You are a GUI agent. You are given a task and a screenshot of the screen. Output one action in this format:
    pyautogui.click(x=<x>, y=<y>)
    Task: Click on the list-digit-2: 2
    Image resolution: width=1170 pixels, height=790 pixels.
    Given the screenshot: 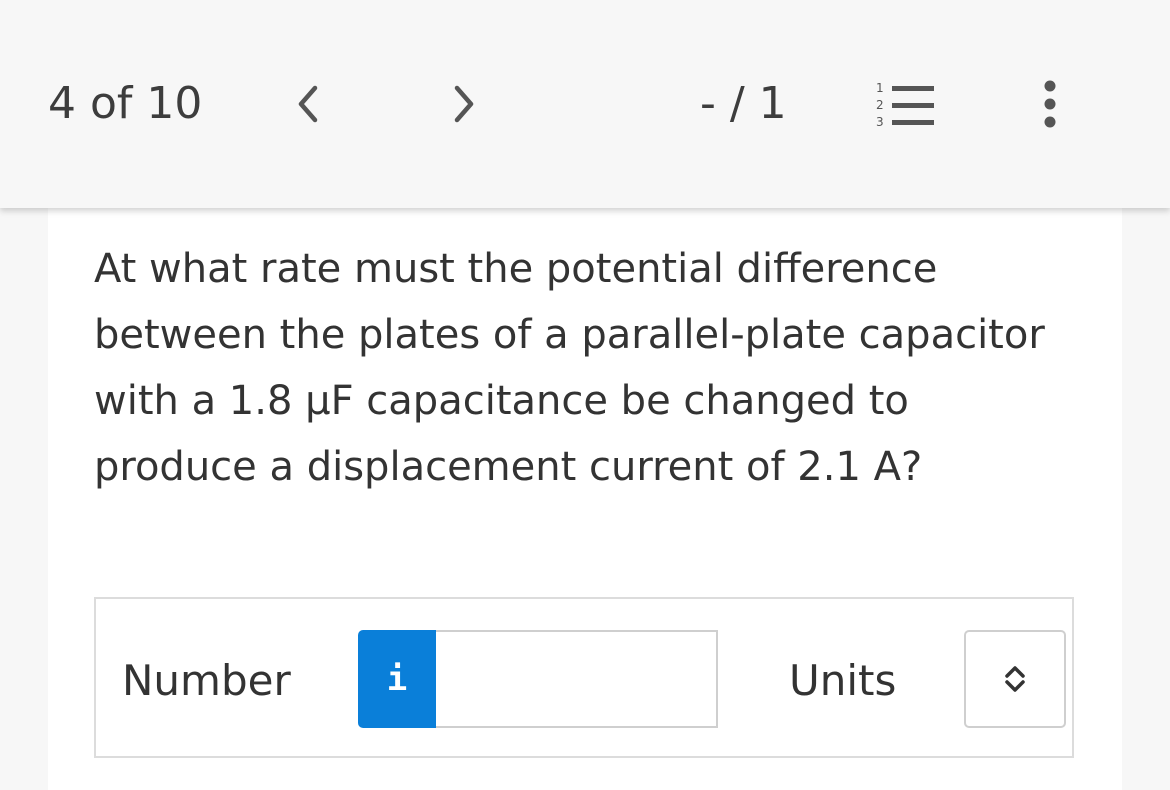 What is the action you would take?
    pyautogui.click(x=880, y=105)
    